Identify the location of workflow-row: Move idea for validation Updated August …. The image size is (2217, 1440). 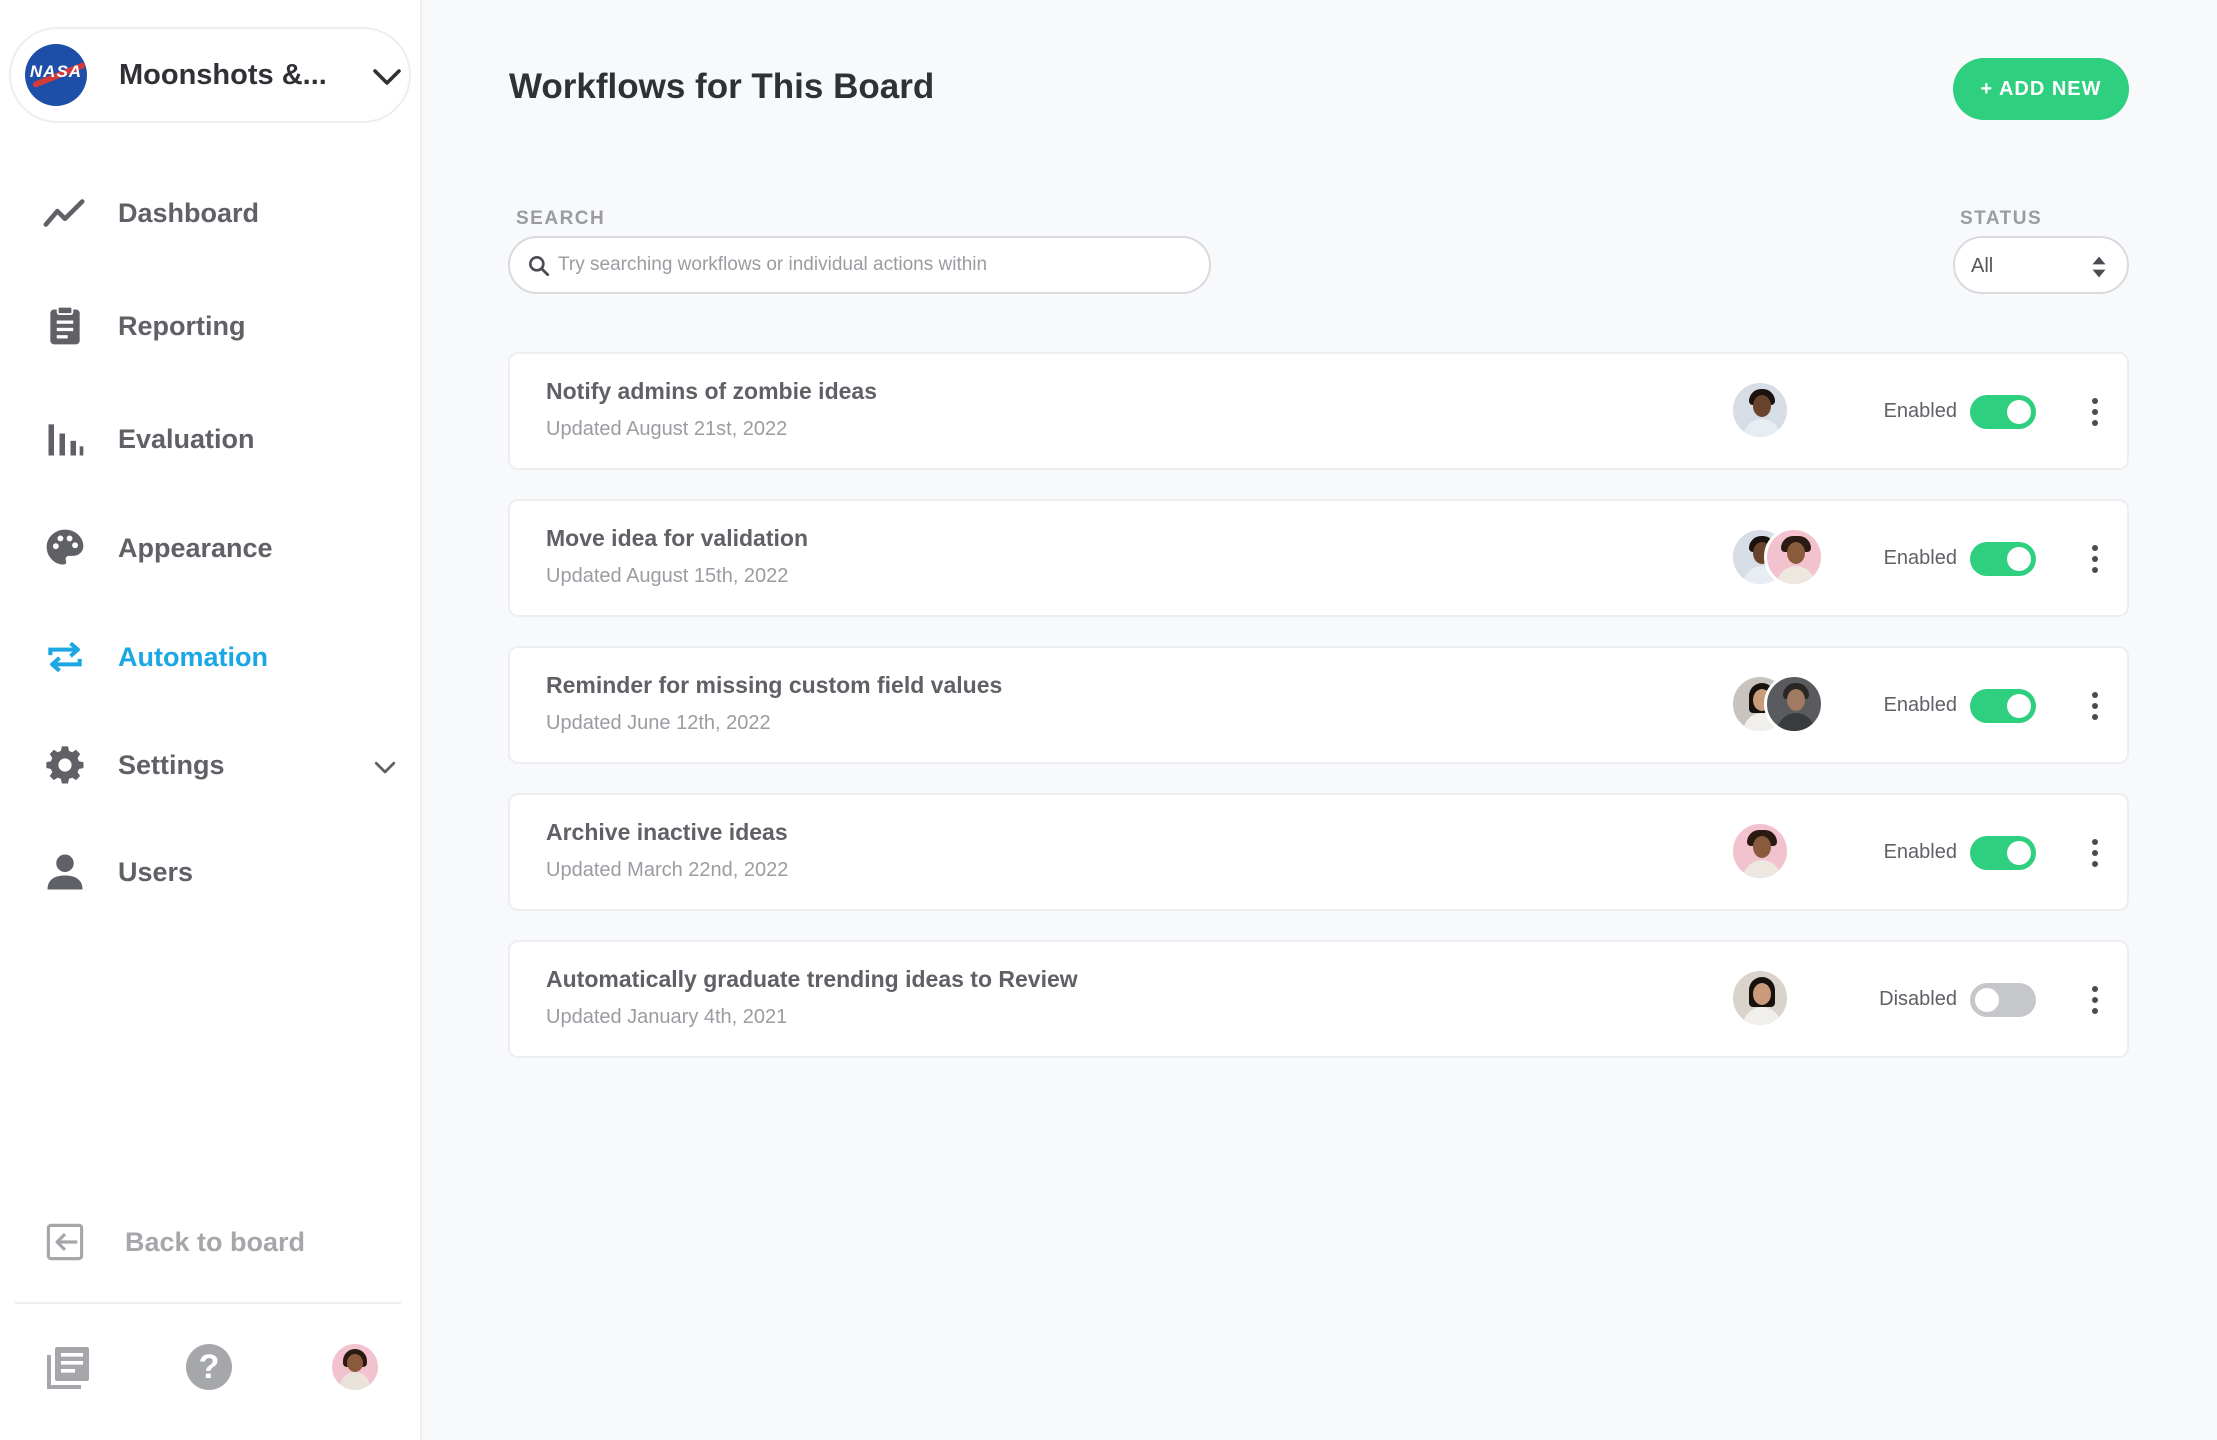
(1318, 558).